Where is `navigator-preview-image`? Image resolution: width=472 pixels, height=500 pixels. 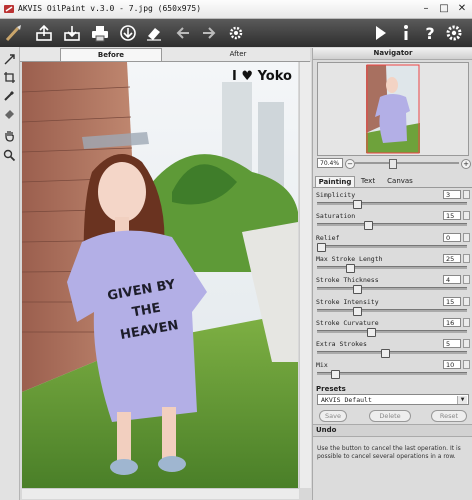
navigator-preview-image is located at coordinates (393, 109).